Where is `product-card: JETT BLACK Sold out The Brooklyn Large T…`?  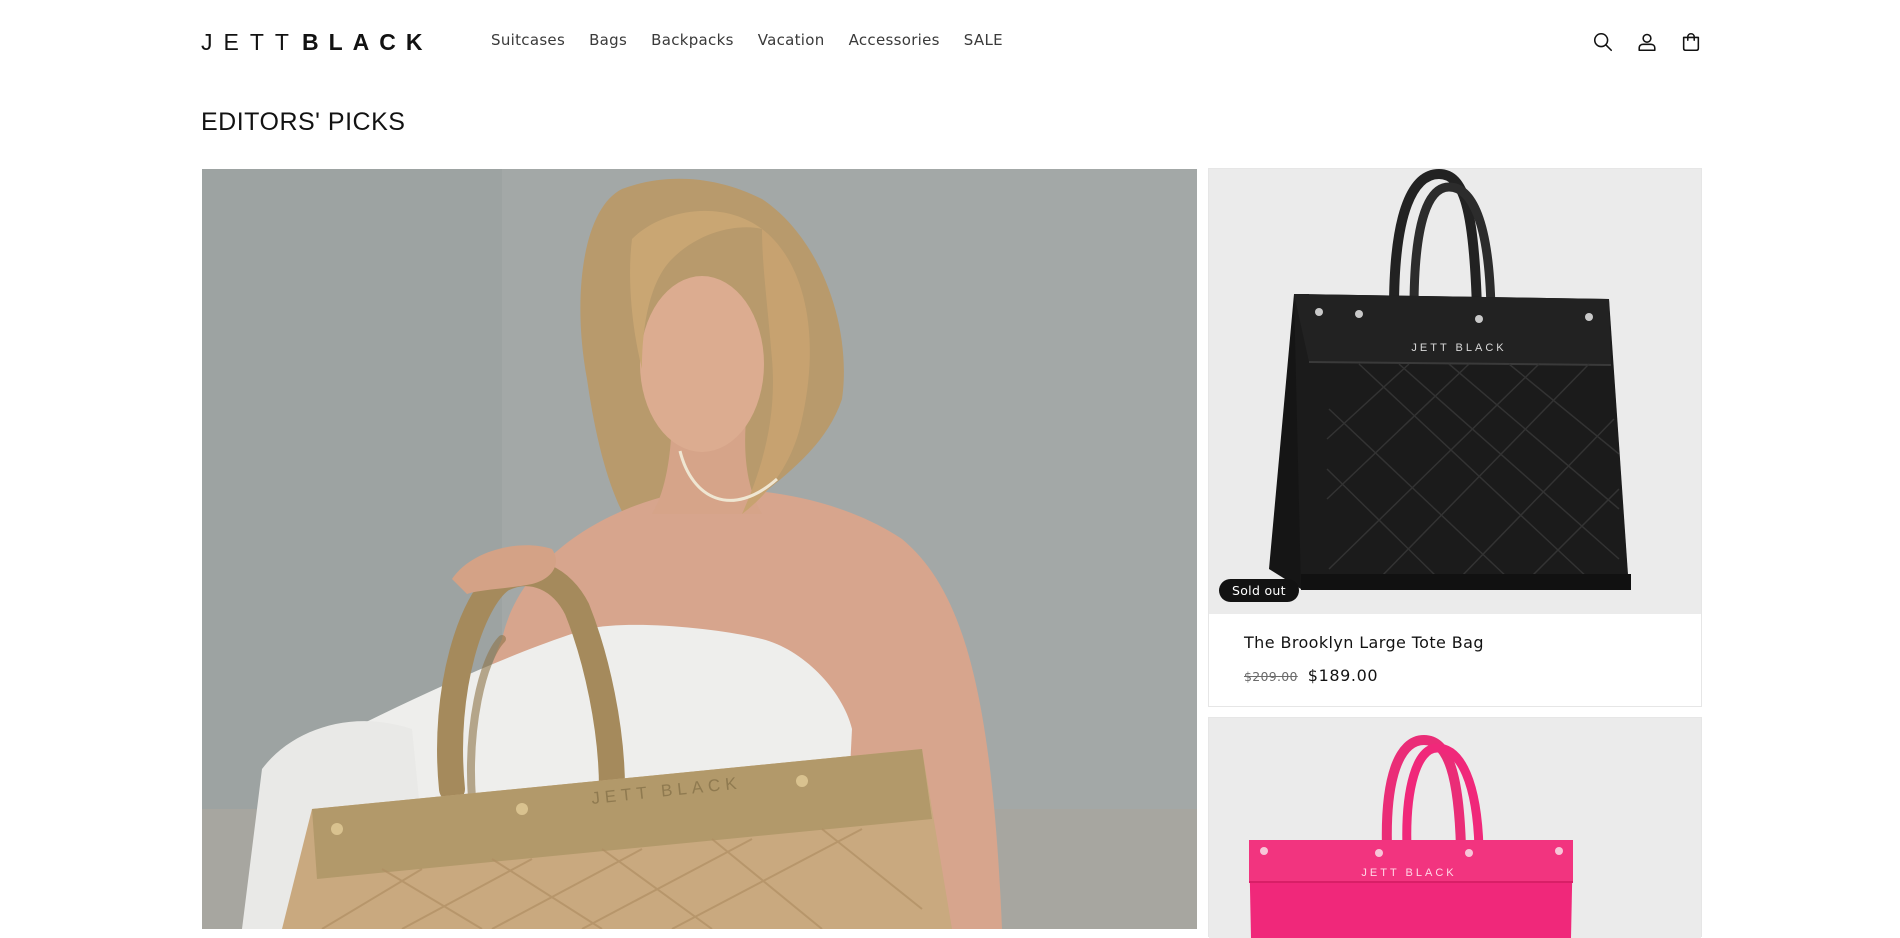
product-card: JETT BLACK Sold out The Brooklyn Large T… is located at coordinates (1455, 437).